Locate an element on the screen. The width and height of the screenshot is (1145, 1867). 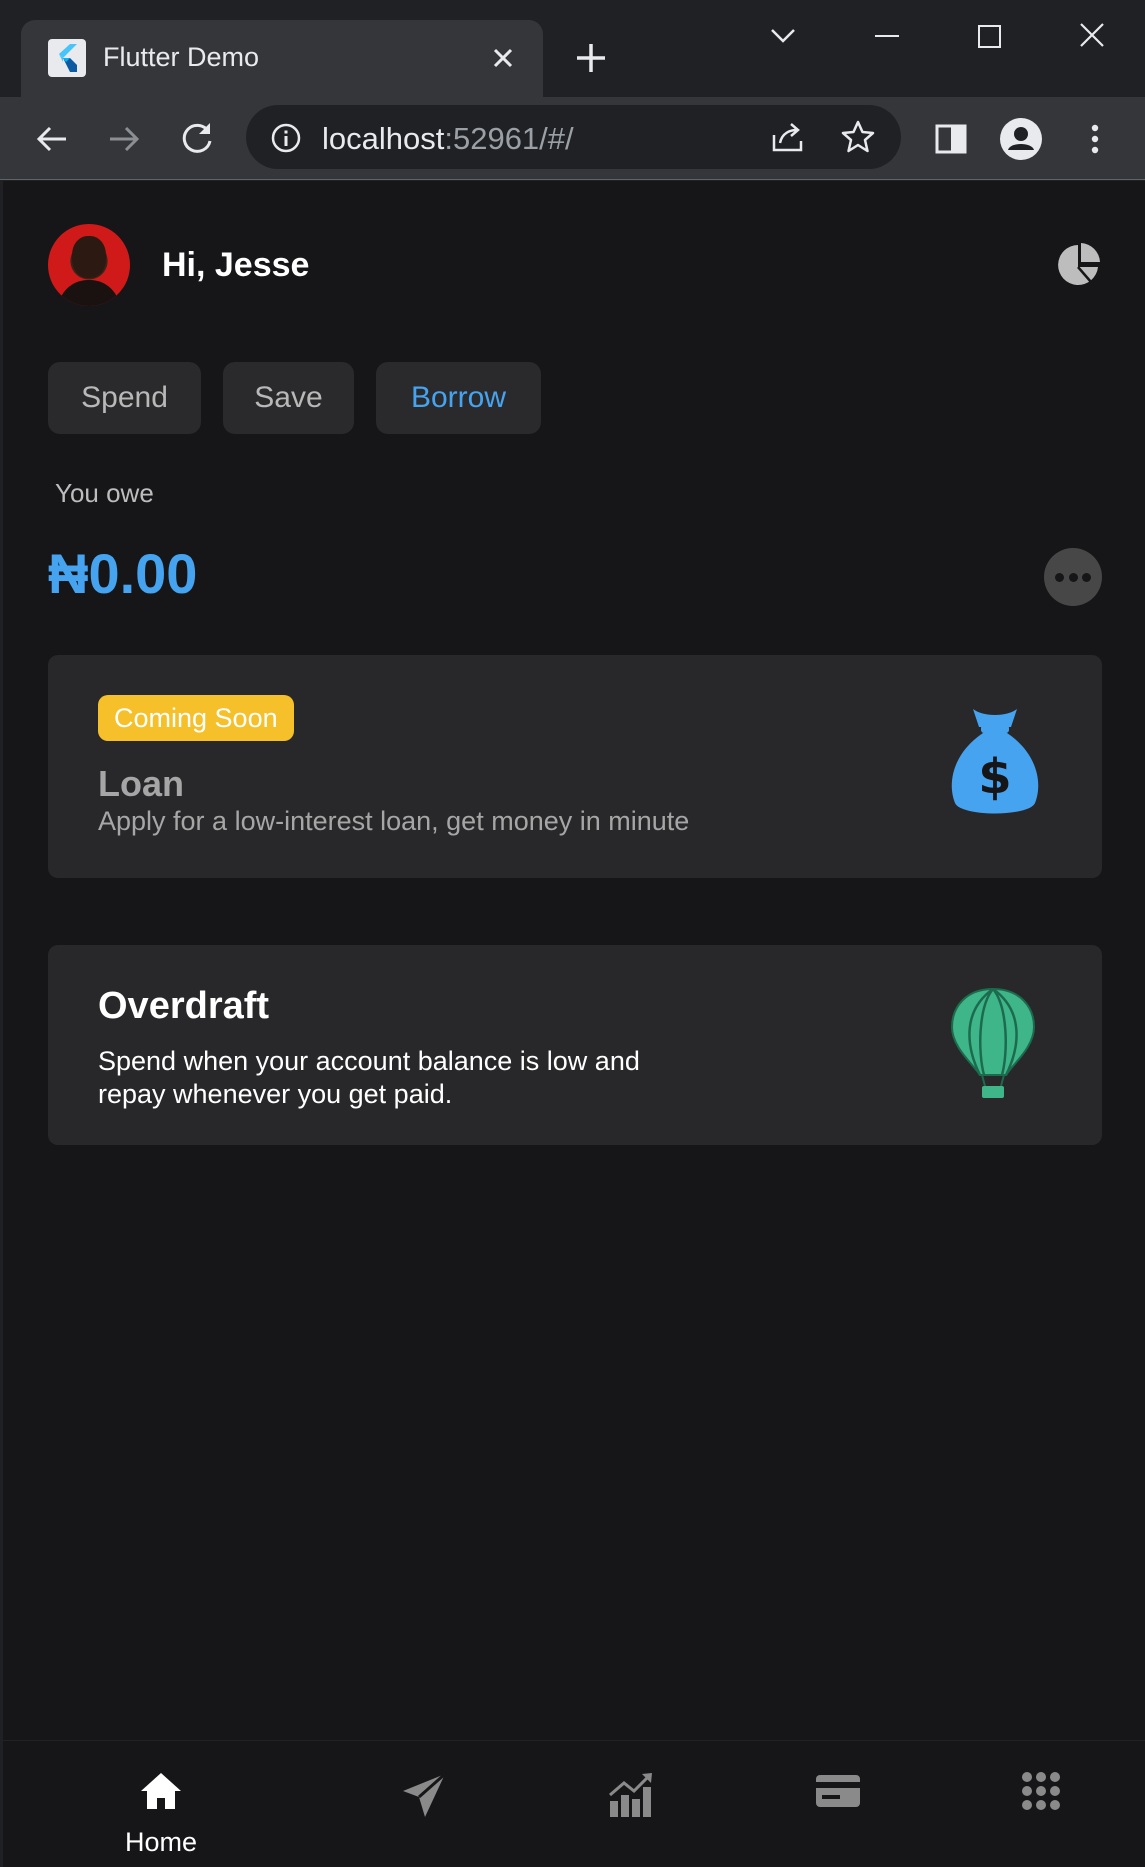
nav-home: Home is located at coordinates (161, 1804).